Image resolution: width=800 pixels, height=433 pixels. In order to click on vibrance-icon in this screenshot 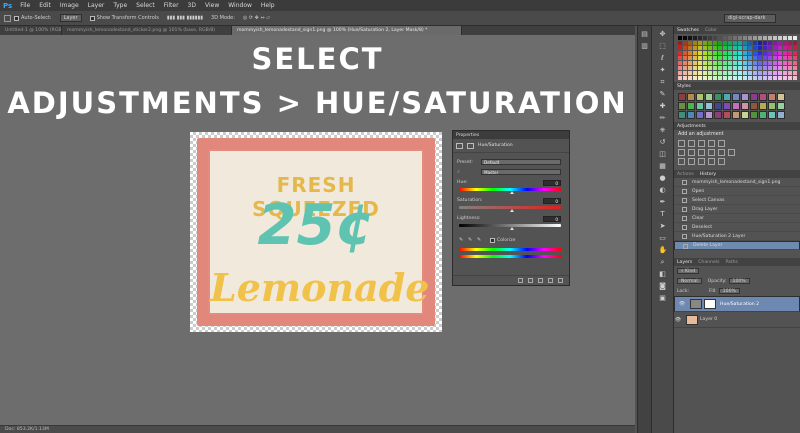, I will do `click(721, 143)`.